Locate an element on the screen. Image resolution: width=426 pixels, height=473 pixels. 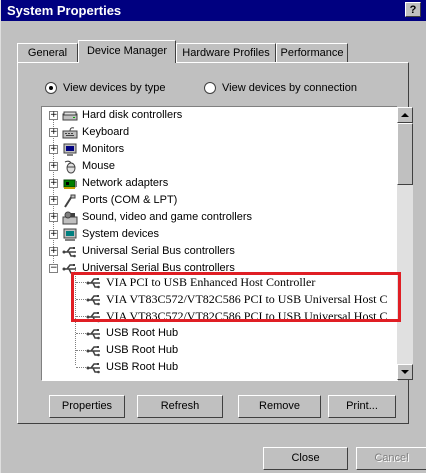
properties-button: Properties is located at coordinates (87, 406).